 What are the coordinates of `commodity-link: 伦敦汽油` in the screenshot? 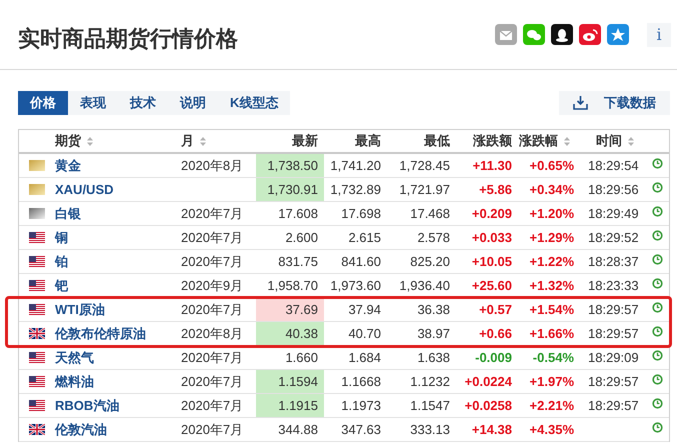 It's located at (81, 430).